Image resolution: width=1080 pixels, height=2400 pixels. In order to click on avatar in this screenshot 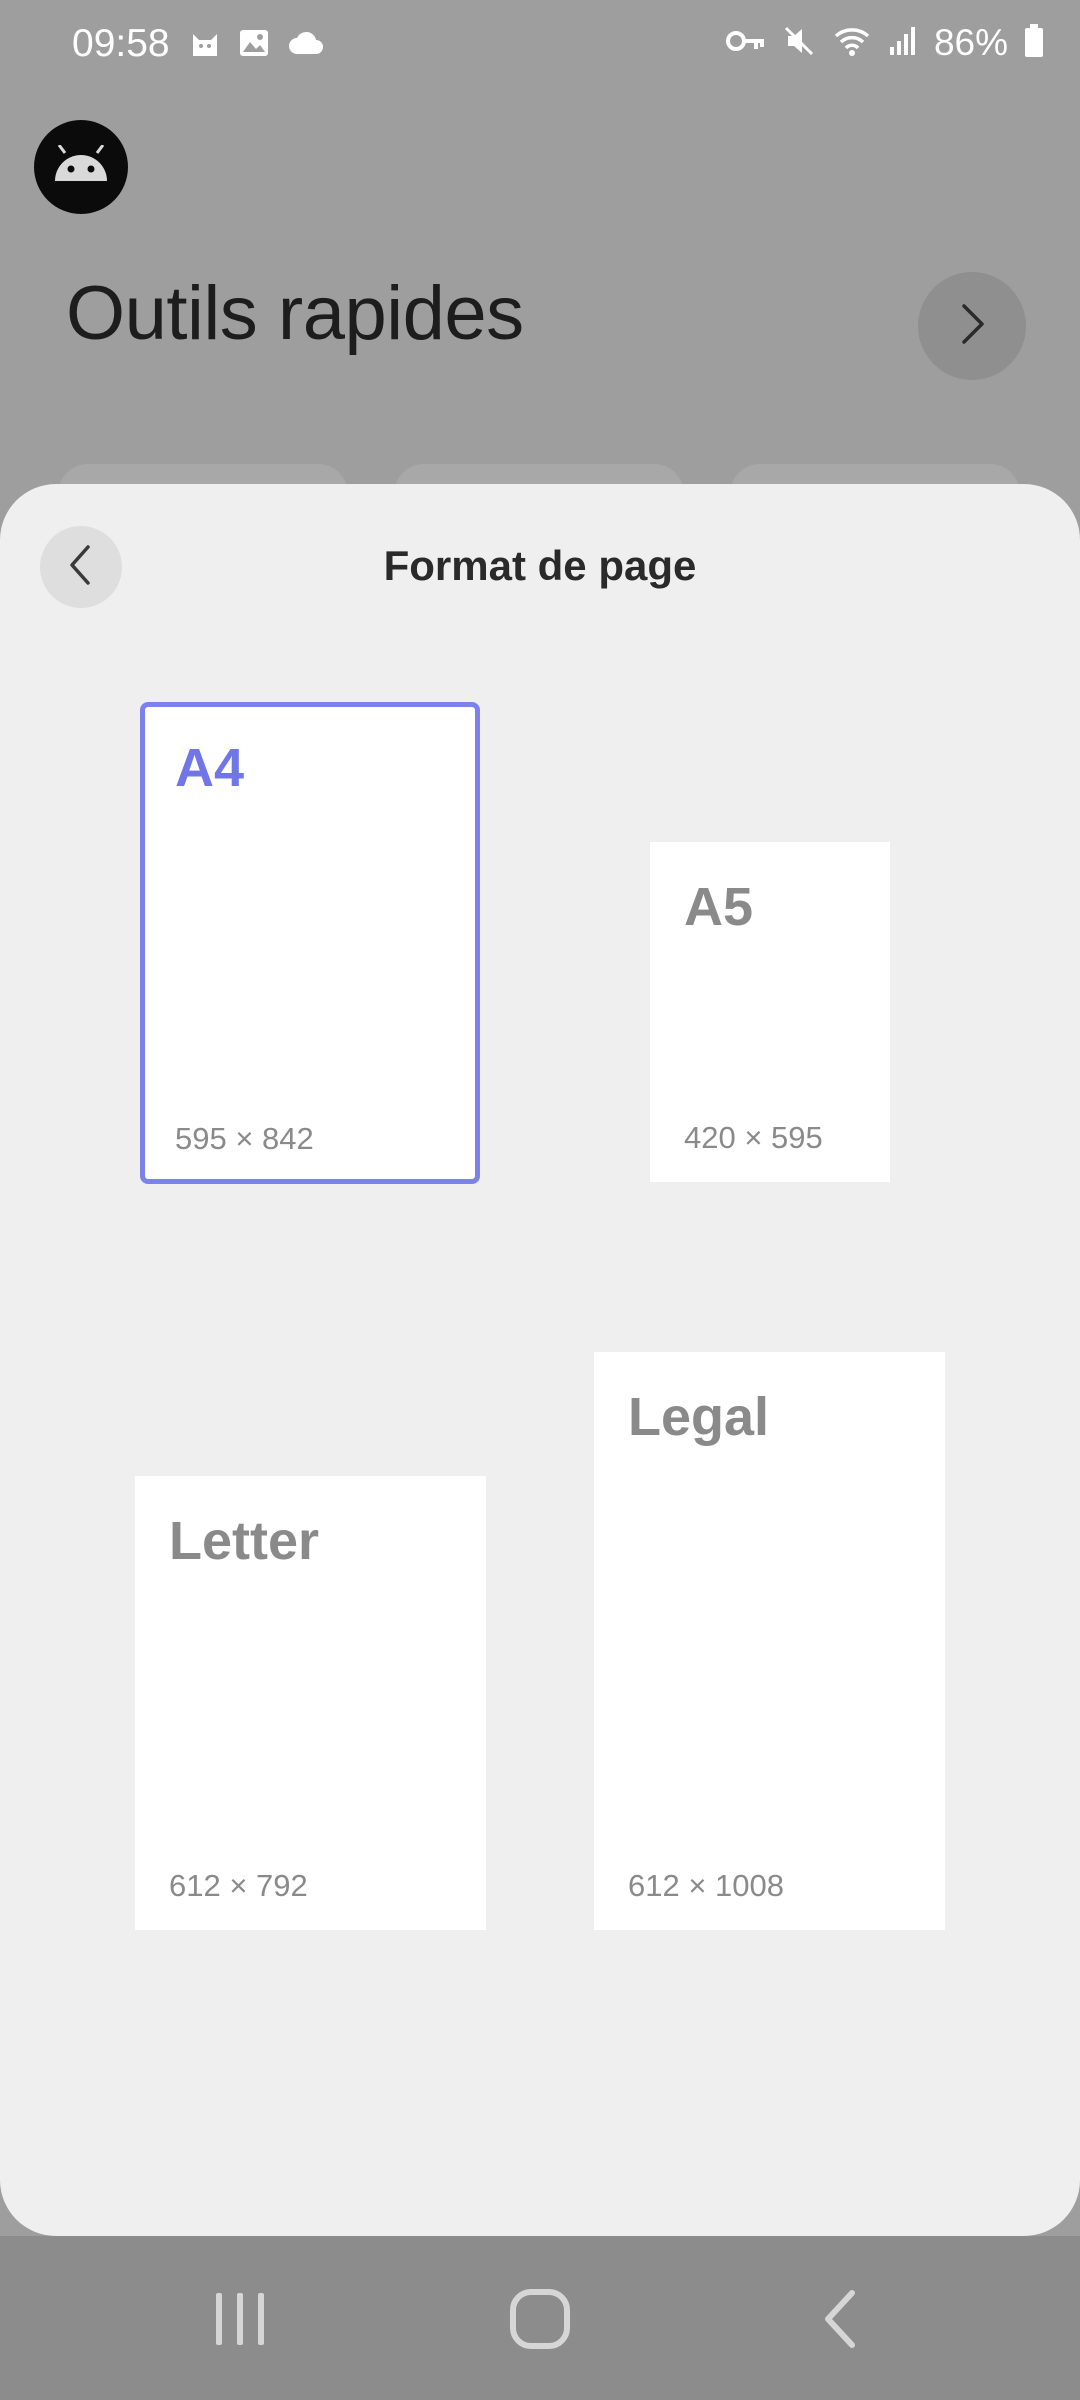, I will do `click(81, 167)`.